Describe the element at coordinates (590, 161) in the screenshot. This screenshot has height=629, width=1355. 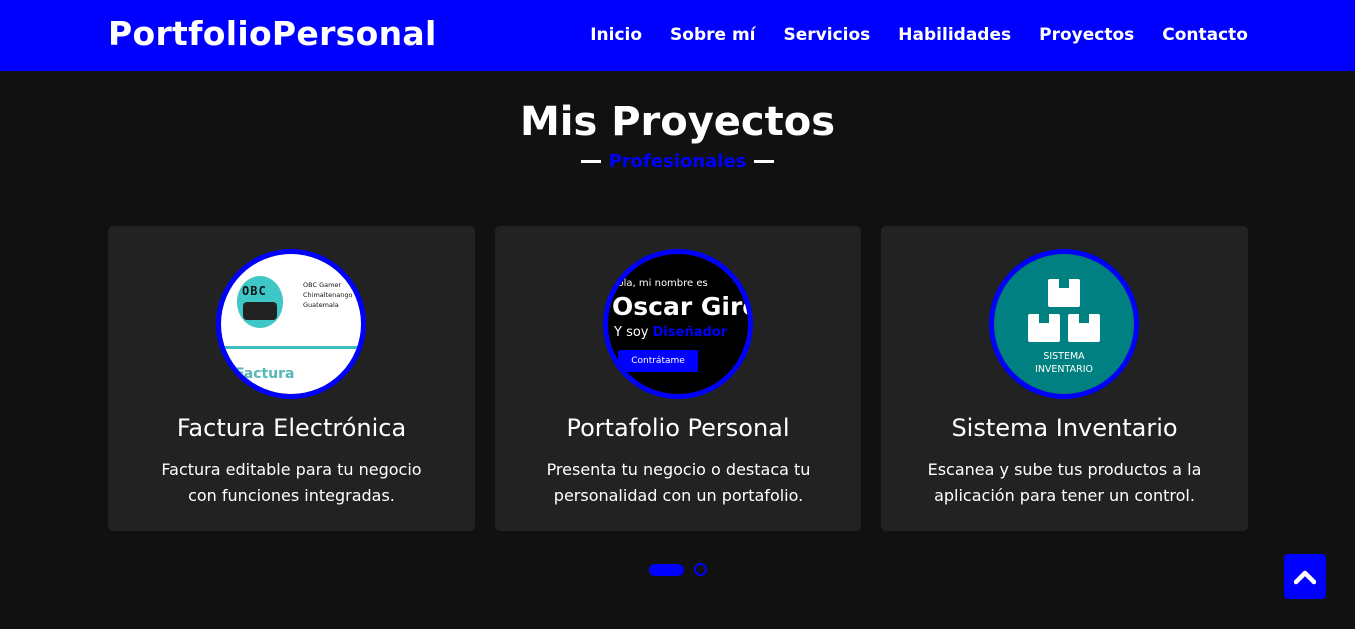
I see `subtitle-dash-left` at that location.